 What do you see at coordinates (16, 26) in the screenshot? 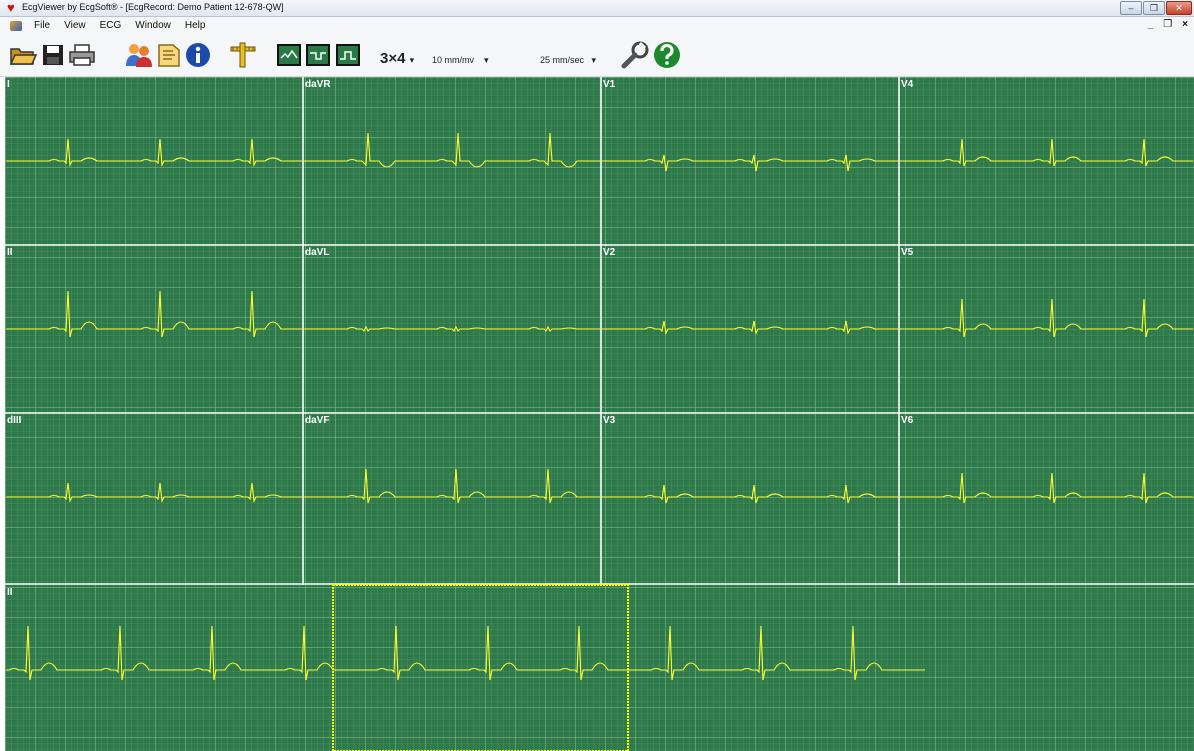
I see `document-icon` at bounding box center [16, 26].